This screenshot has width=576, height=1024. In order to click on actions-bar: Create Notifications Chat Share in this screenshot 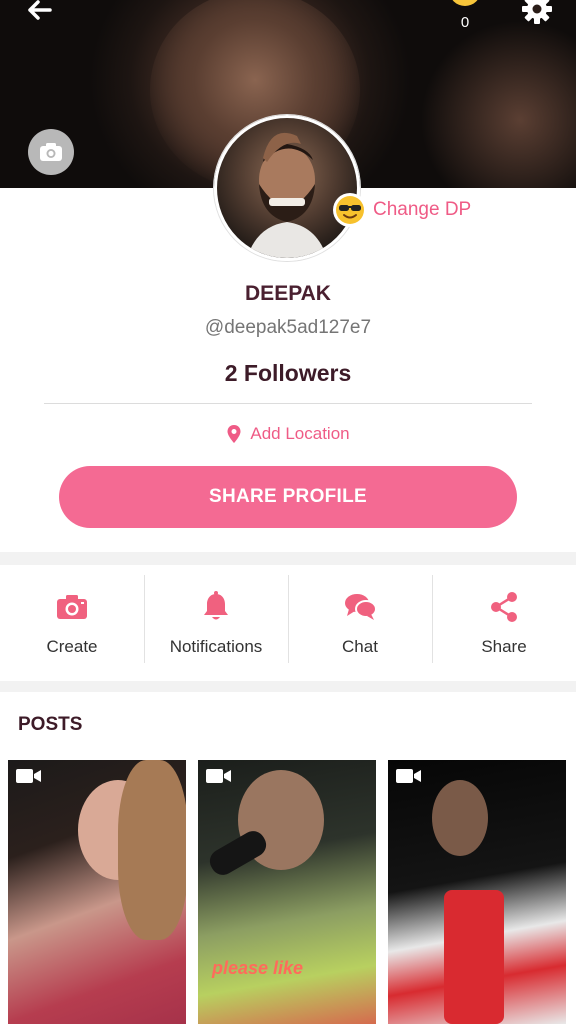, I will do `click(288, 623)`.